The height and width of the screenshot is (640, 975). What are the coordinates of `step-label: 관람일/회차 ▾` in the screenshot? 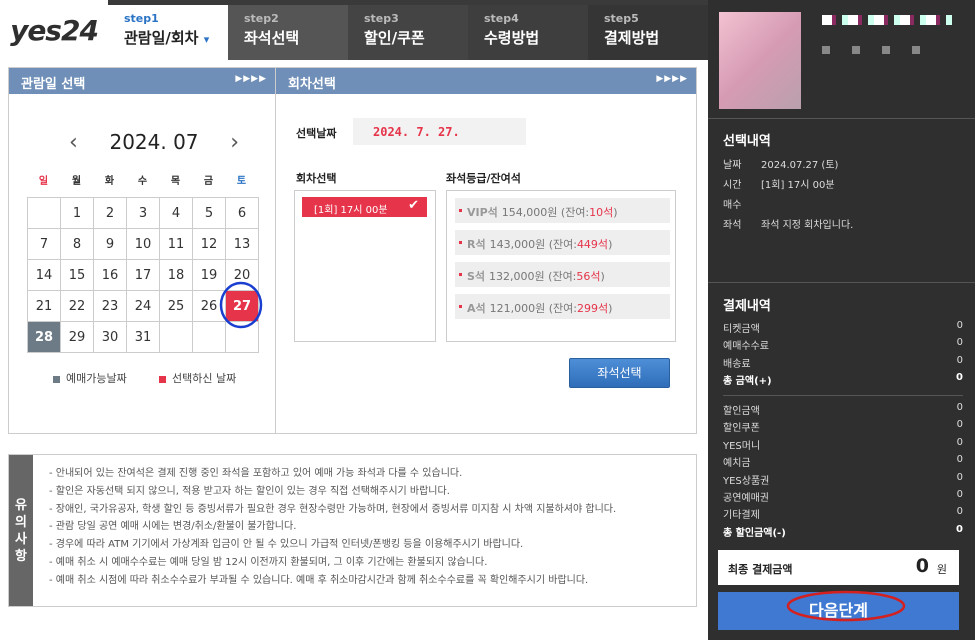 It's located at (167, 38).